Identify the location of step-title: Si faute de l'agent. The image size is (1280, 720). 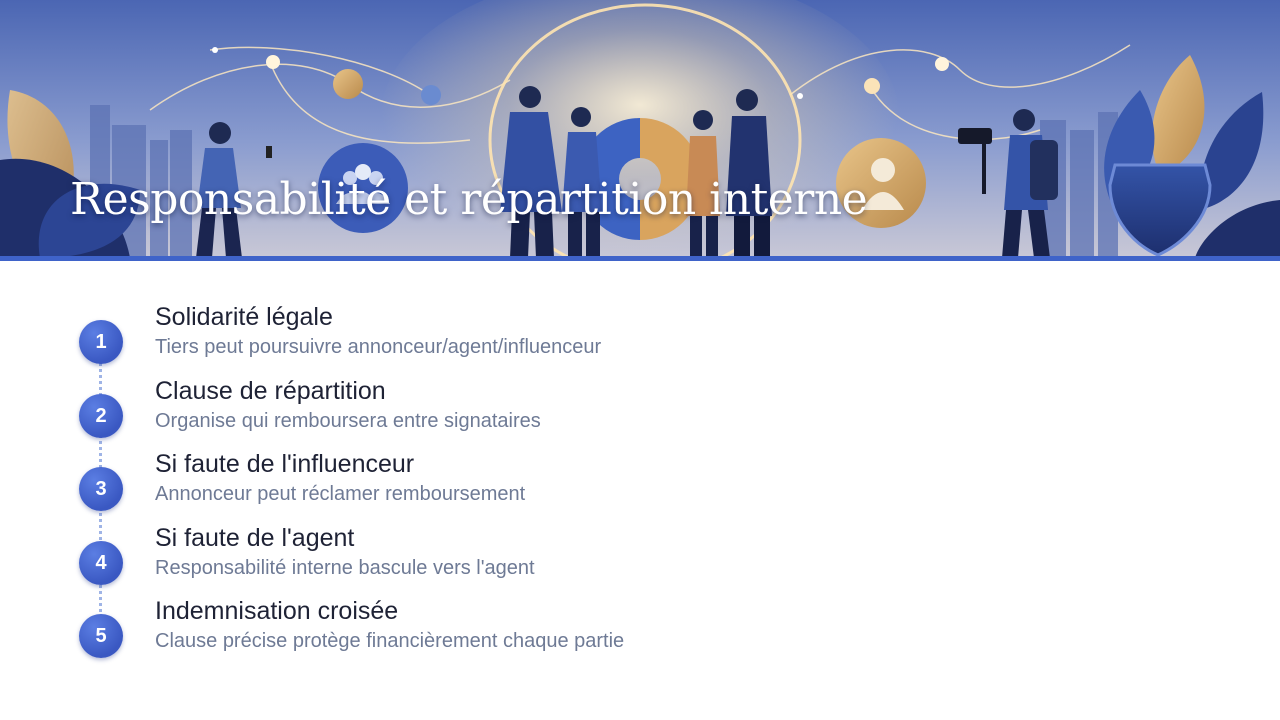
(255, 538).